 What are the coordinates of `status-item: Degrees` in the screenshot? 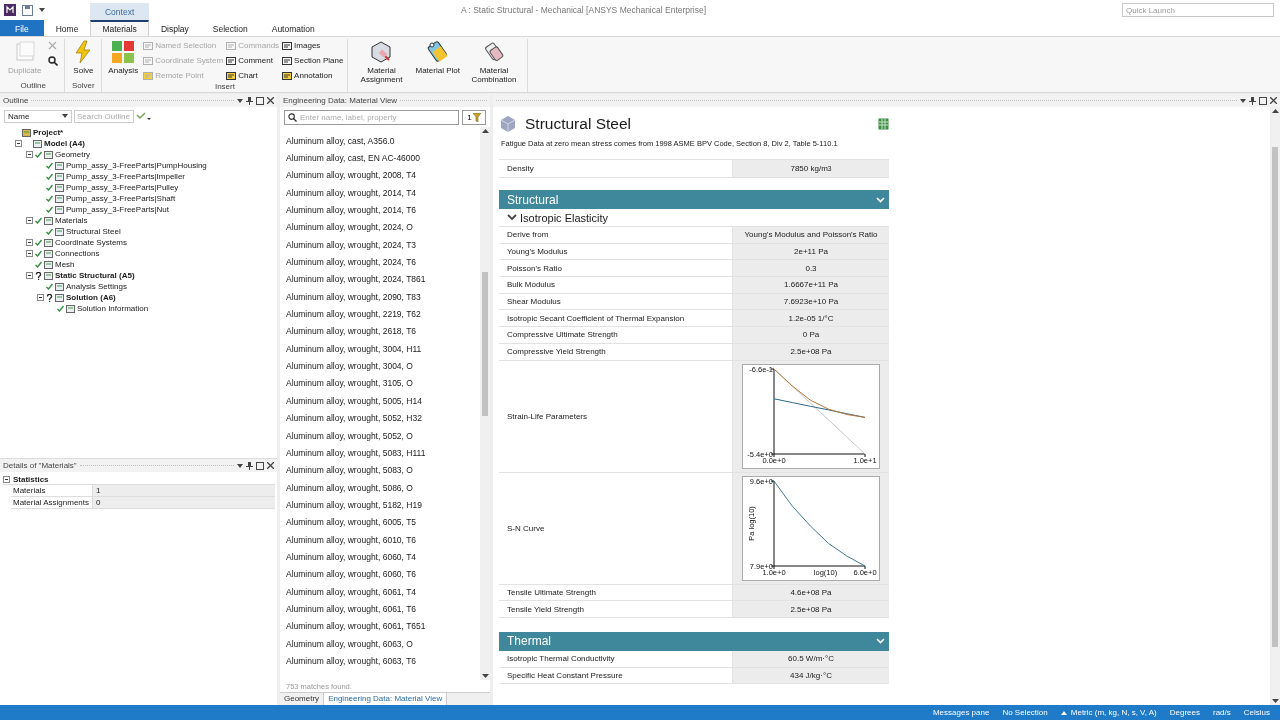 It's located at (1184, 712).